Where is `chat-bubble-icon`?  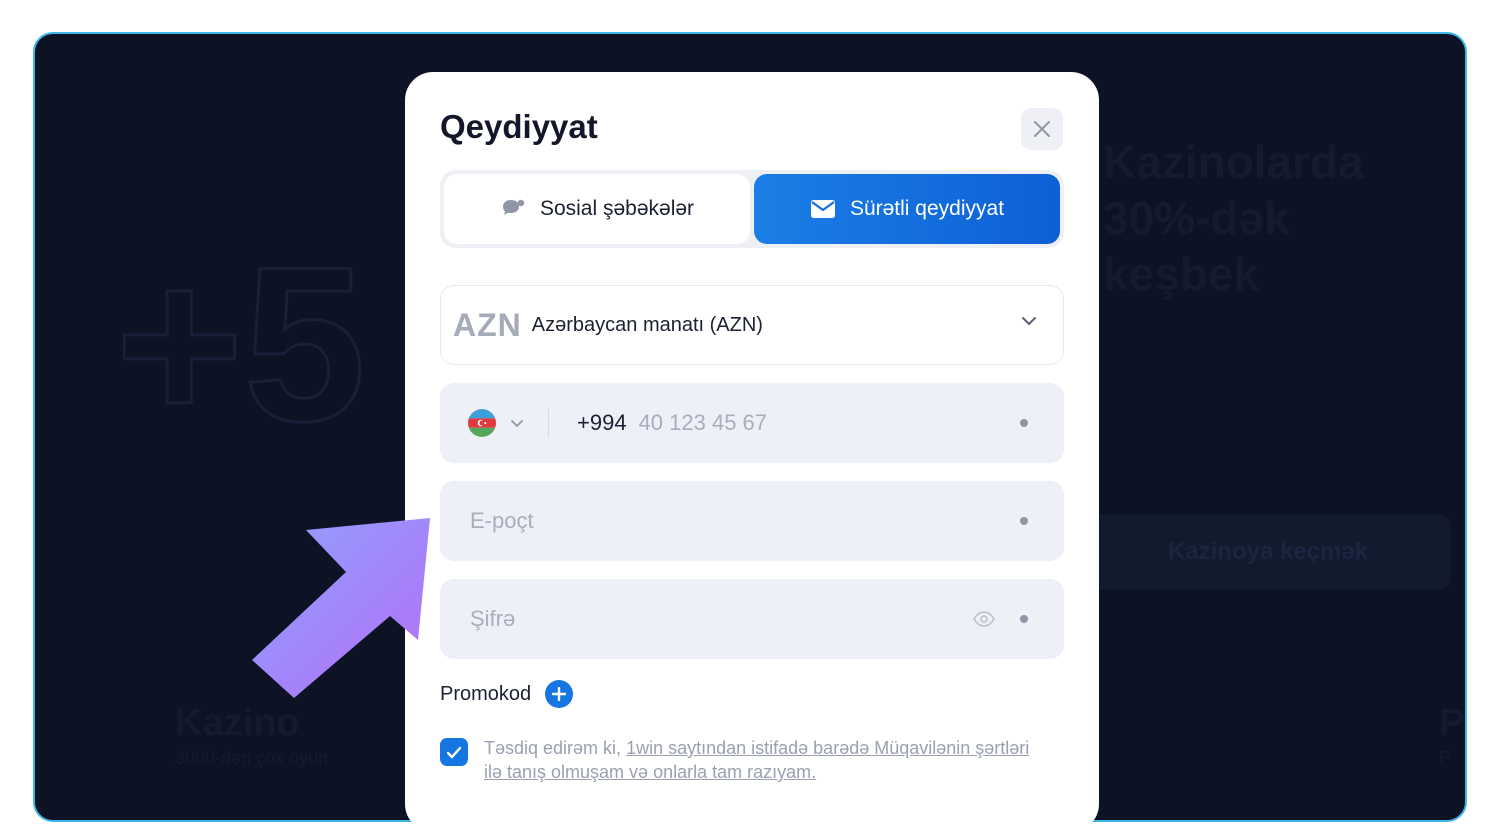 chat-bubble-icon is located at coordinates (513, 207).